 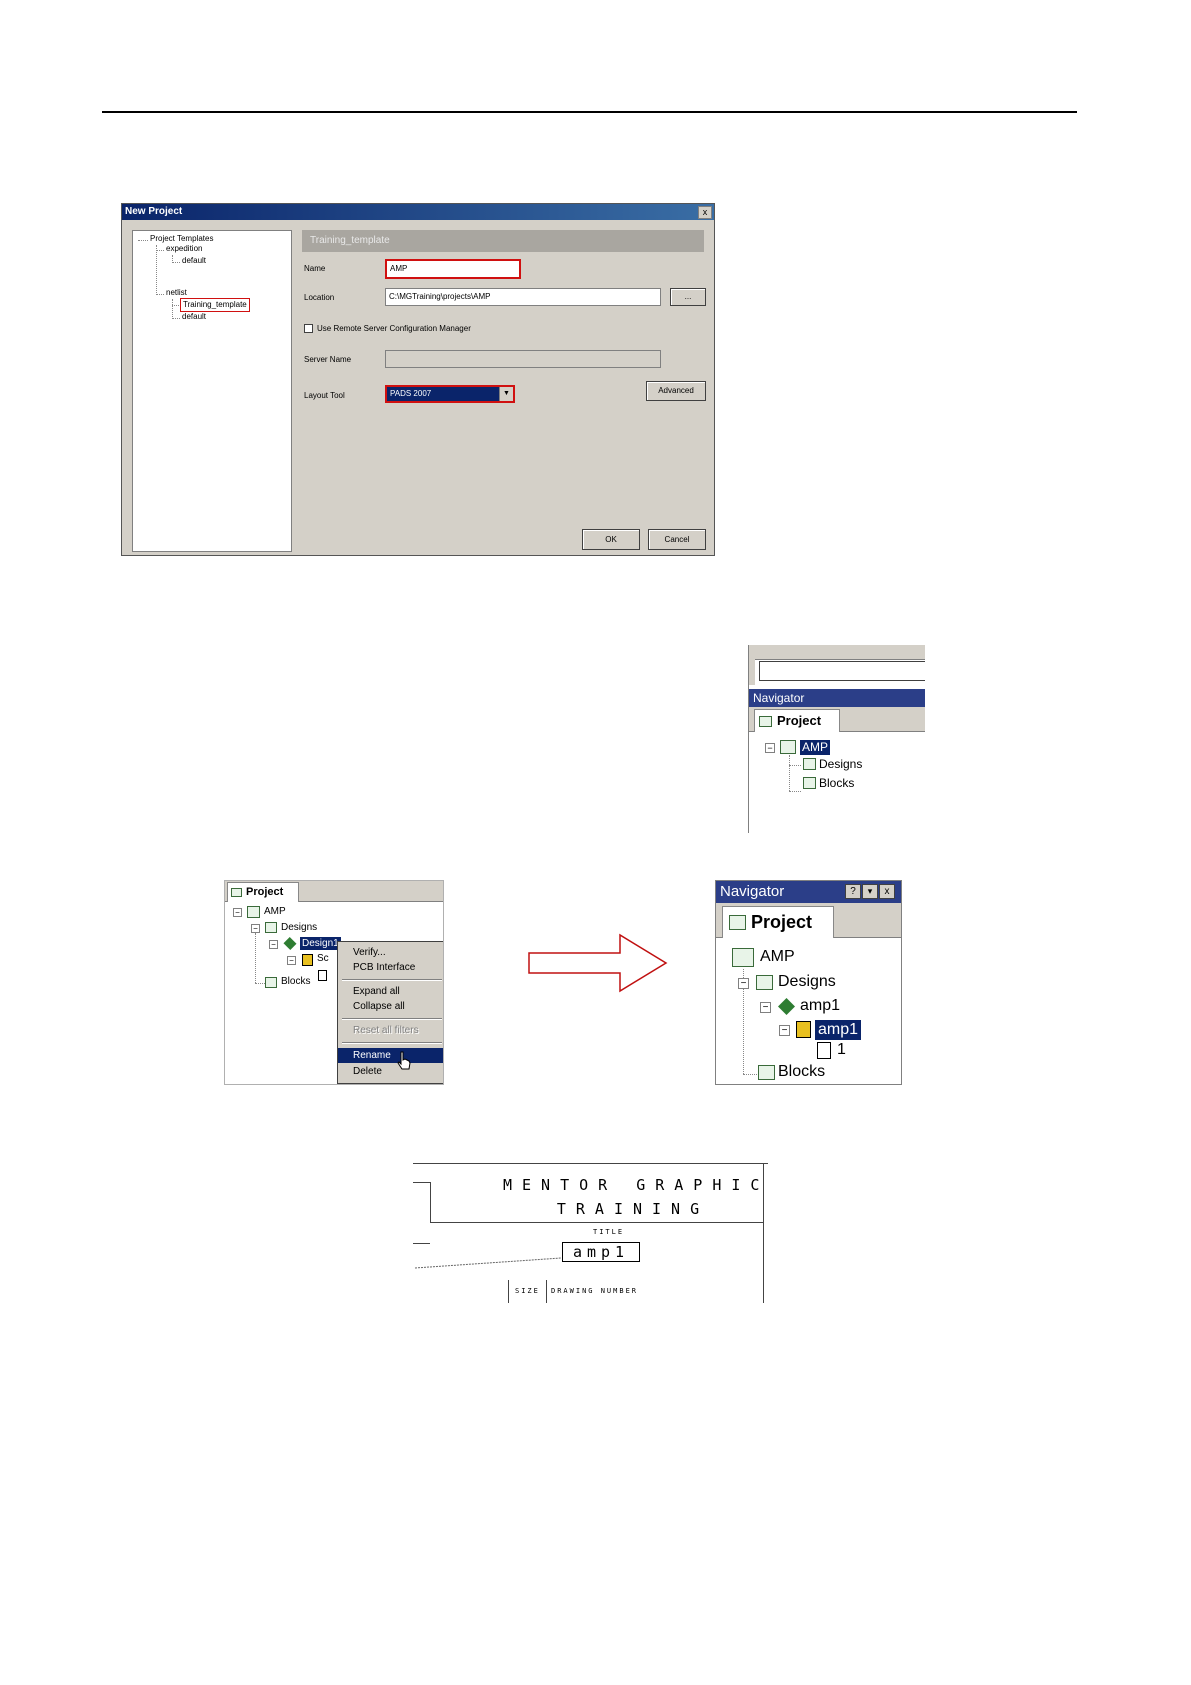 I want to click on drawing-number-label: DRAWING NUMBER, so click(x=595, y=1291).